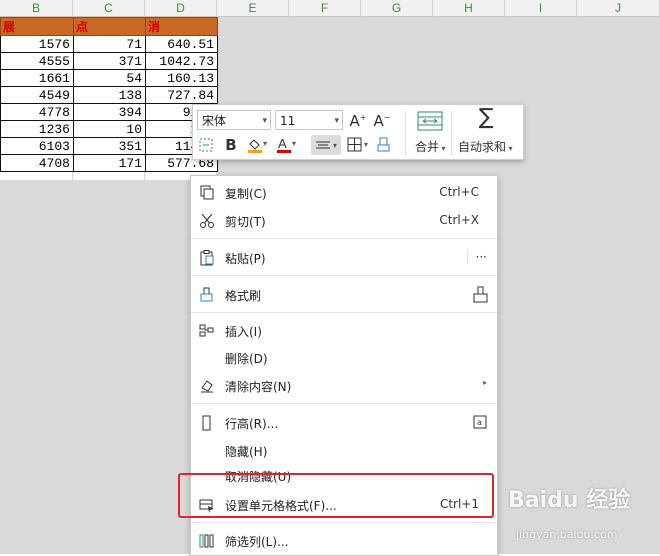 This screenshot has height=556, width=660. I want to click on menu-shortcut: Ctrl+X, so click(459, 220).